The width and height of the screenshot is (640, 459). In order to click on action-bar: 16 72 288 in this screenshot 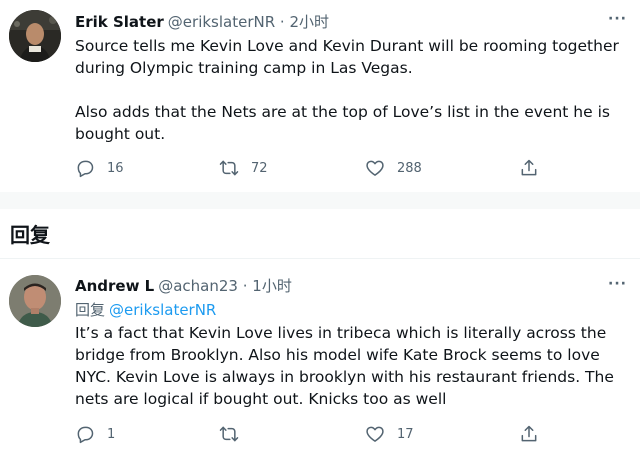, I will do `click(325, 168)`.